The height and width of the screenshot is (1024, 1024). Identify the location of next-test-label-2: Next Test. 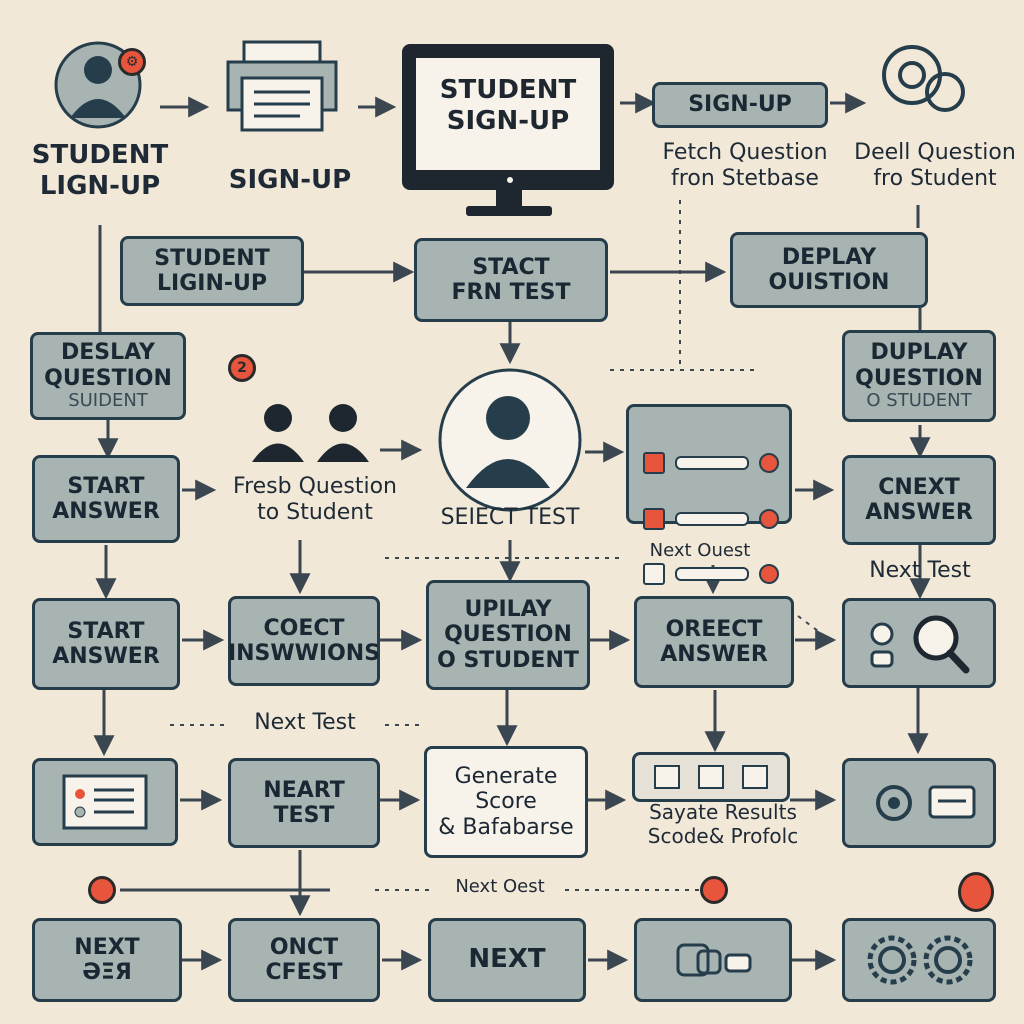
(305, 722).